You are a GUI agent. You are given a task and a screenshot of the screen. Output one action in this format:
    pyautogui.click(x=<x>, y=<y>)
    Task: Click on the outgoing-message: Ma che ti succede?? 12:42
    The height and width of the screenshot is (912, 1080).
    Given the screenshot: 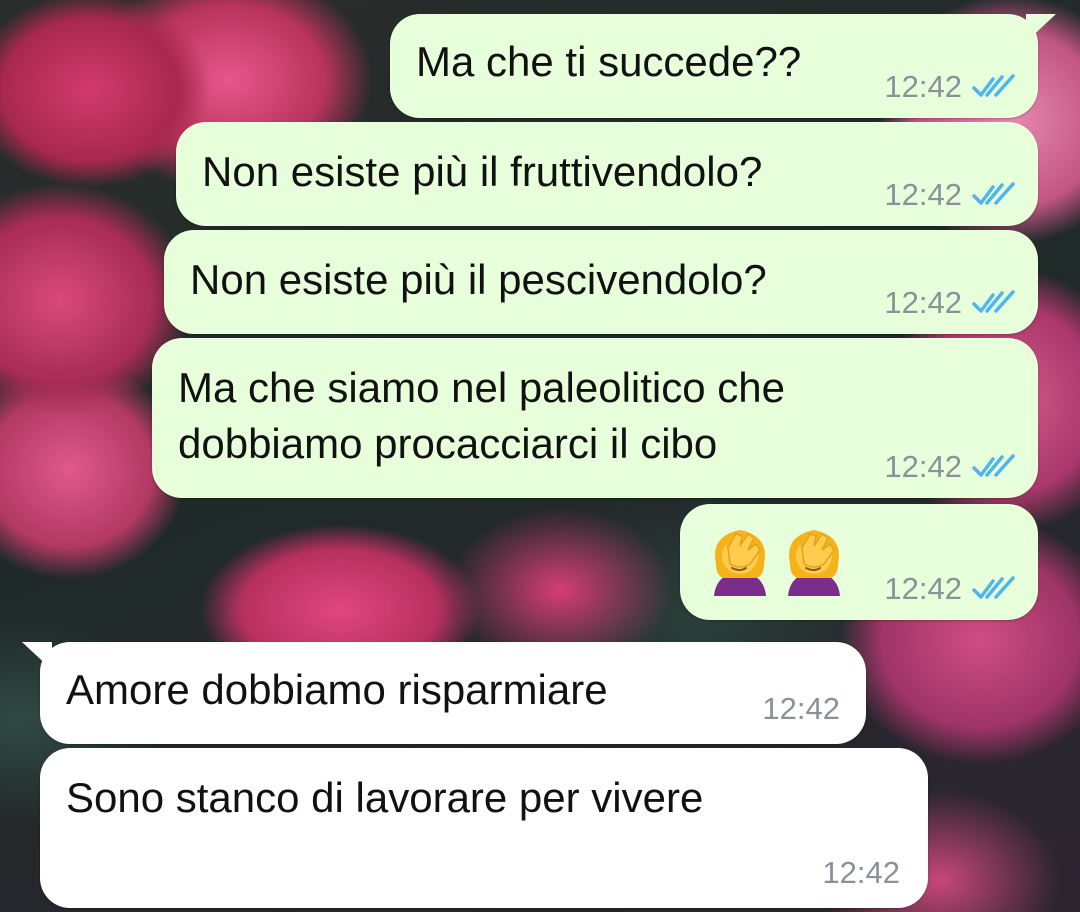 What is the action you would take?
    pyautogui.click(x=723, y=66)
    